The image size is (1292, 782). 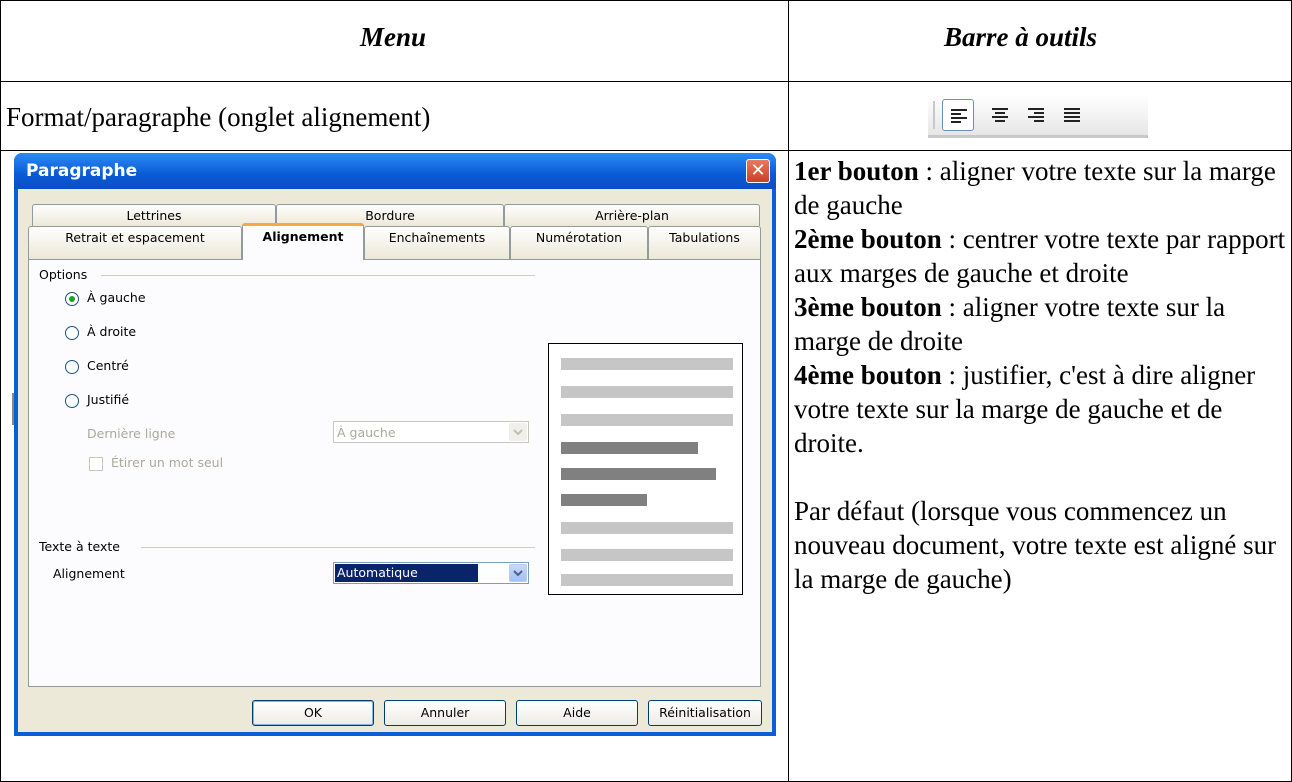 I want to click on header-toolbar: Barre à outils, so click(x=1021, y=37).